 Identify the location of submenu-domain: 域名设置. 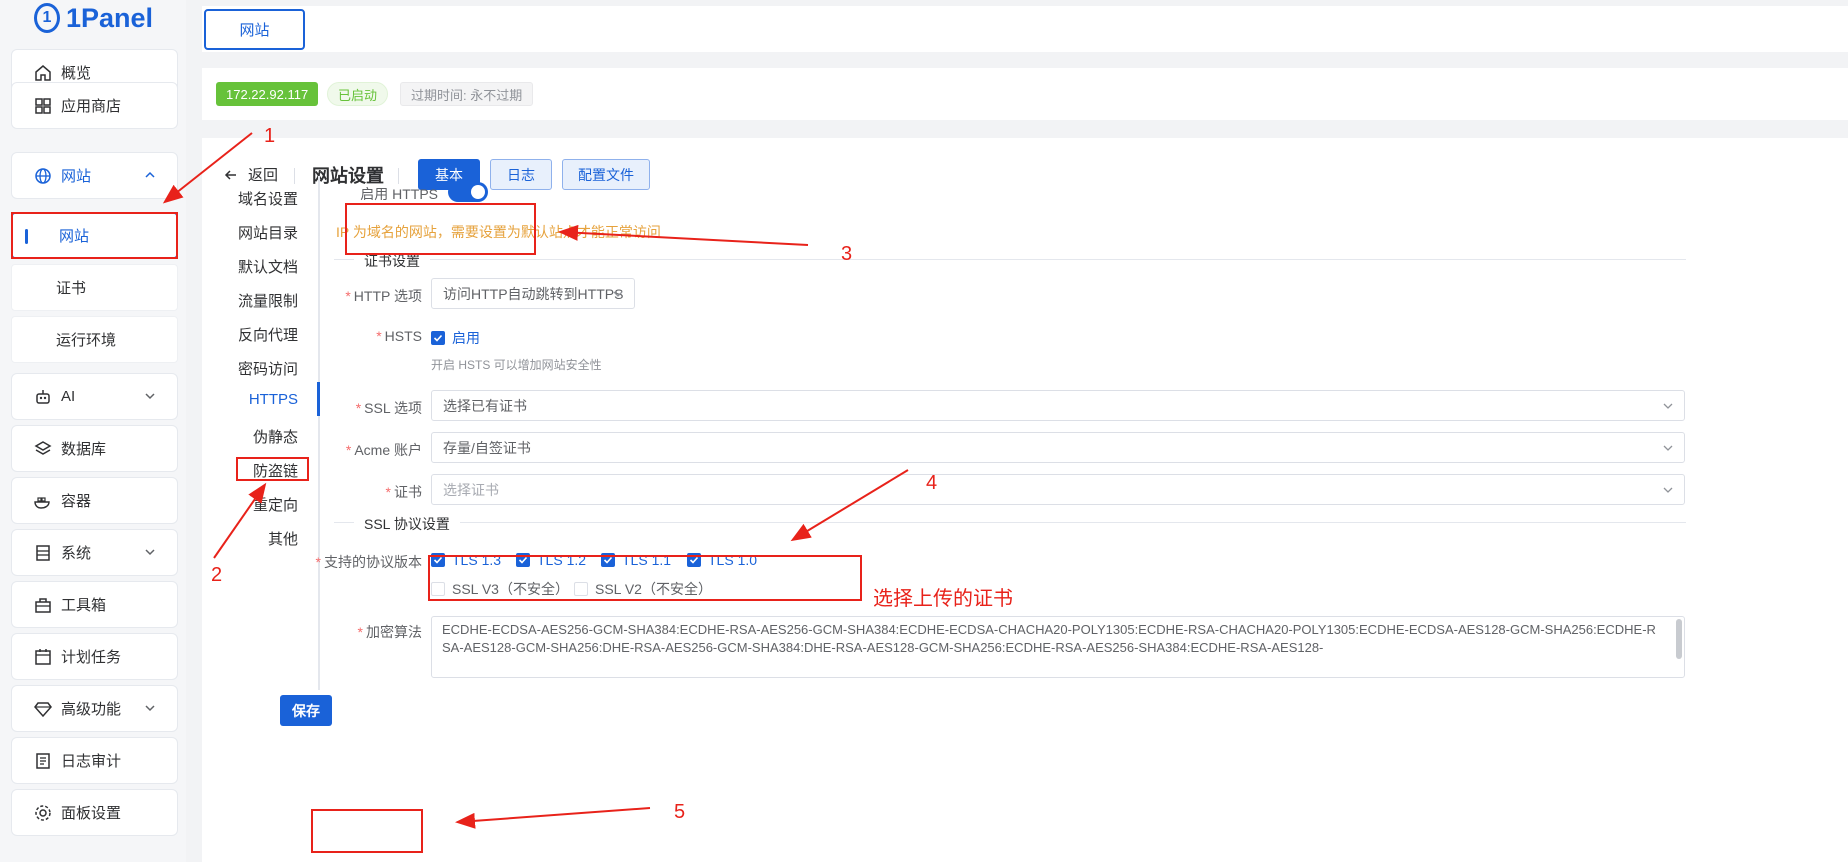
(250, 198).